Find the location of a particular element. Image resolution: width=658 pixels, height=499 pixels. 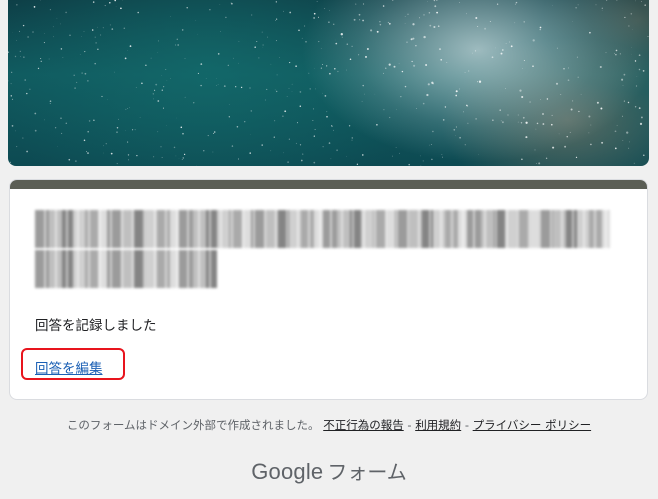

card-accent-bar is located at coordinates (328, 184).